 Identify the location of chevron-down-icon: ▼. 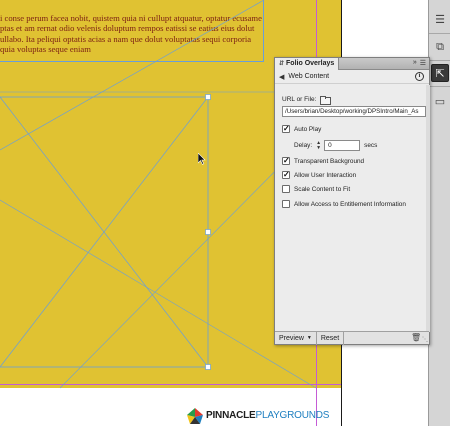
(309, 338).